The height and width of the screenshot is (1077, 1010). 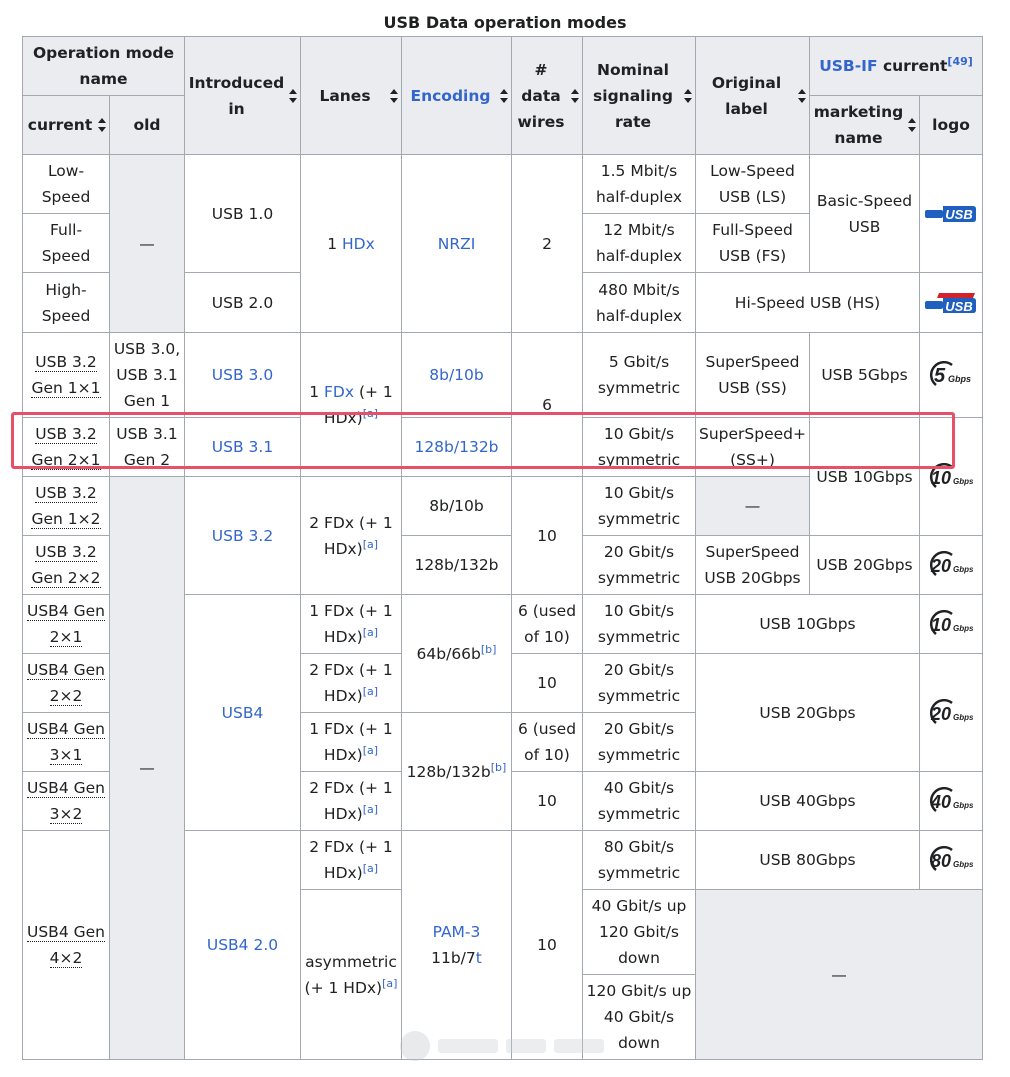 I want to click on usb-basic-logo-icon: USB, so click(x=950, y=214).